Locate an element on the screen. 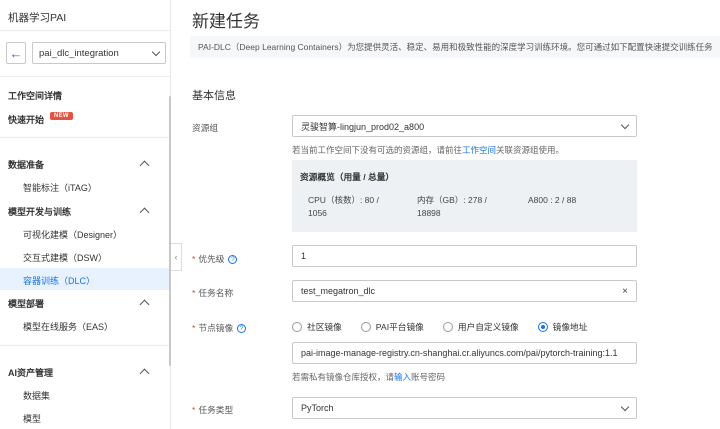 This screenshot has width=720, height=429. hint-text: 若当前工作空间下没有可选的资源组，请前往 is located at coordinates (377, 150).